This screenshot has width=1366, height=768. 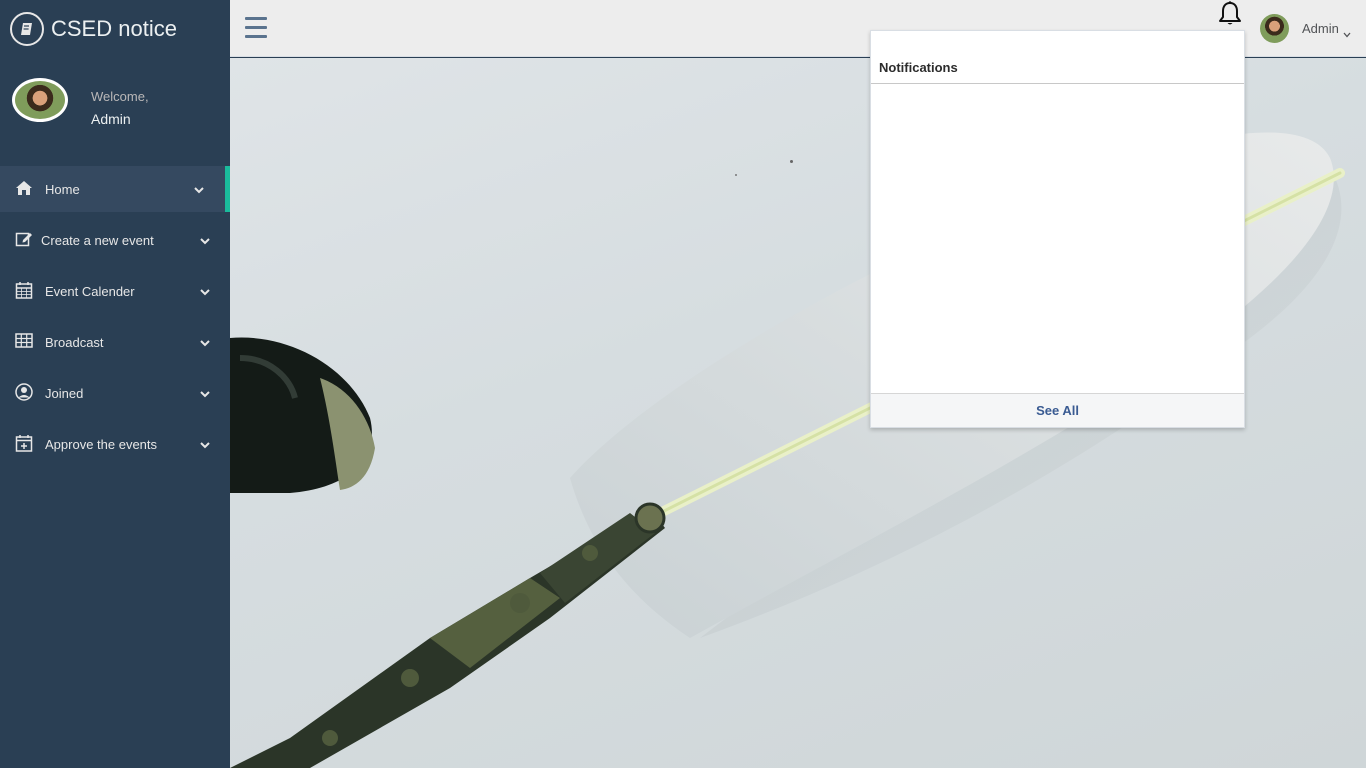 I want to click on calendar-plus-icon, so click(x=24, y=443).